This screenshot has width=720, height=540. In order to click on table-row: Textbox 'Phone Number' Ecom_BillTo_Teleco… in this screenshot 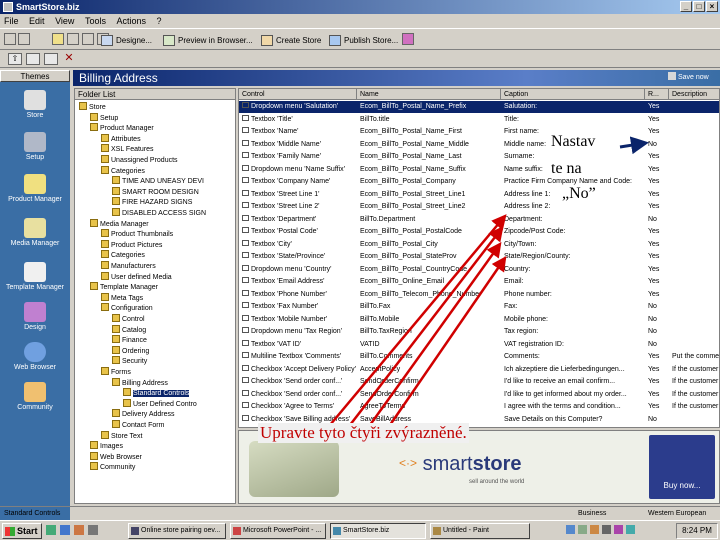, I will do `click(479, 295)`.